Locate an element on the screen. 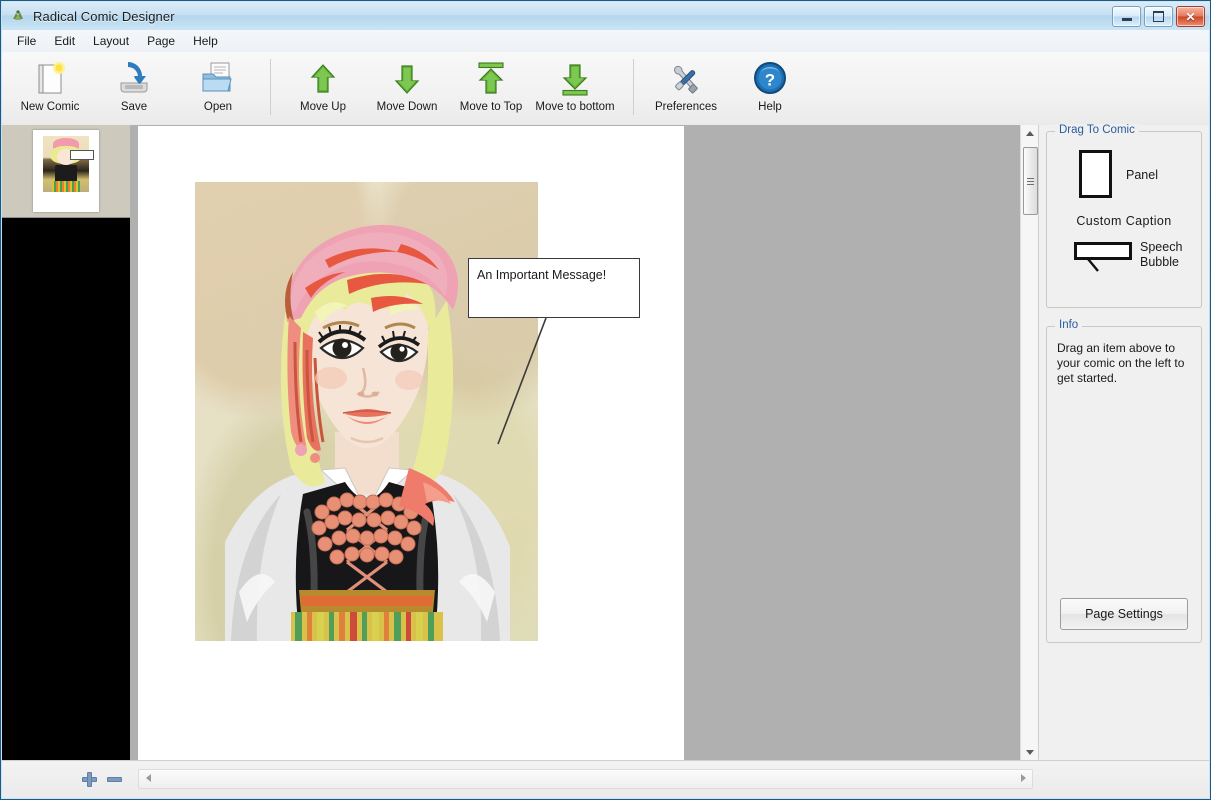  move-to-bottom-button: Move to bottom is located at coordinates (575, 91).